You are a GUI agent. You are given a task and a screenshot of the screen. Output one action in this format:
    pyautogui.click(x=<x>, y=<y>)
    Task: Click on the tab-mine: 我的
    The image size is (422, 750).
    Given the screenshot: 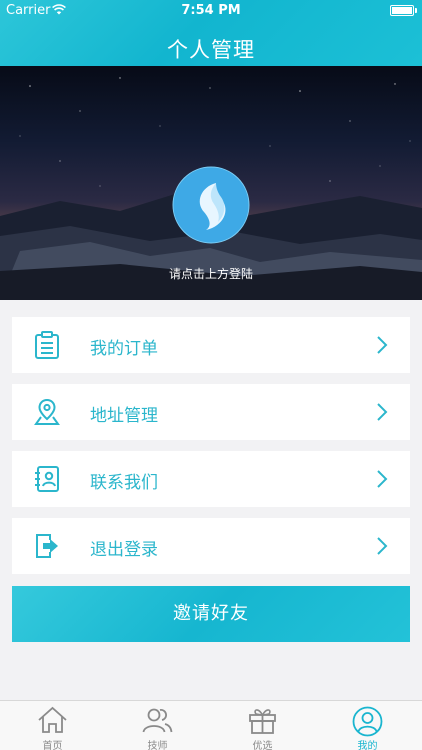 What is the action you would take?
    pyautogui.click(x=367, y=725)
    